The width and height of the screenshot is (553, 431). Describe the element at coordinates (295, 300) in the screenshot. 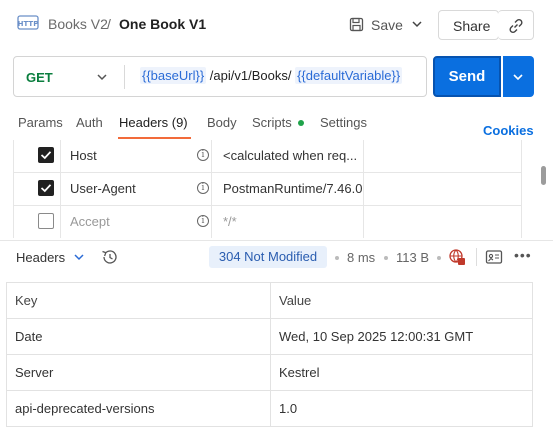

I see `column-header-value: Value` at that location.